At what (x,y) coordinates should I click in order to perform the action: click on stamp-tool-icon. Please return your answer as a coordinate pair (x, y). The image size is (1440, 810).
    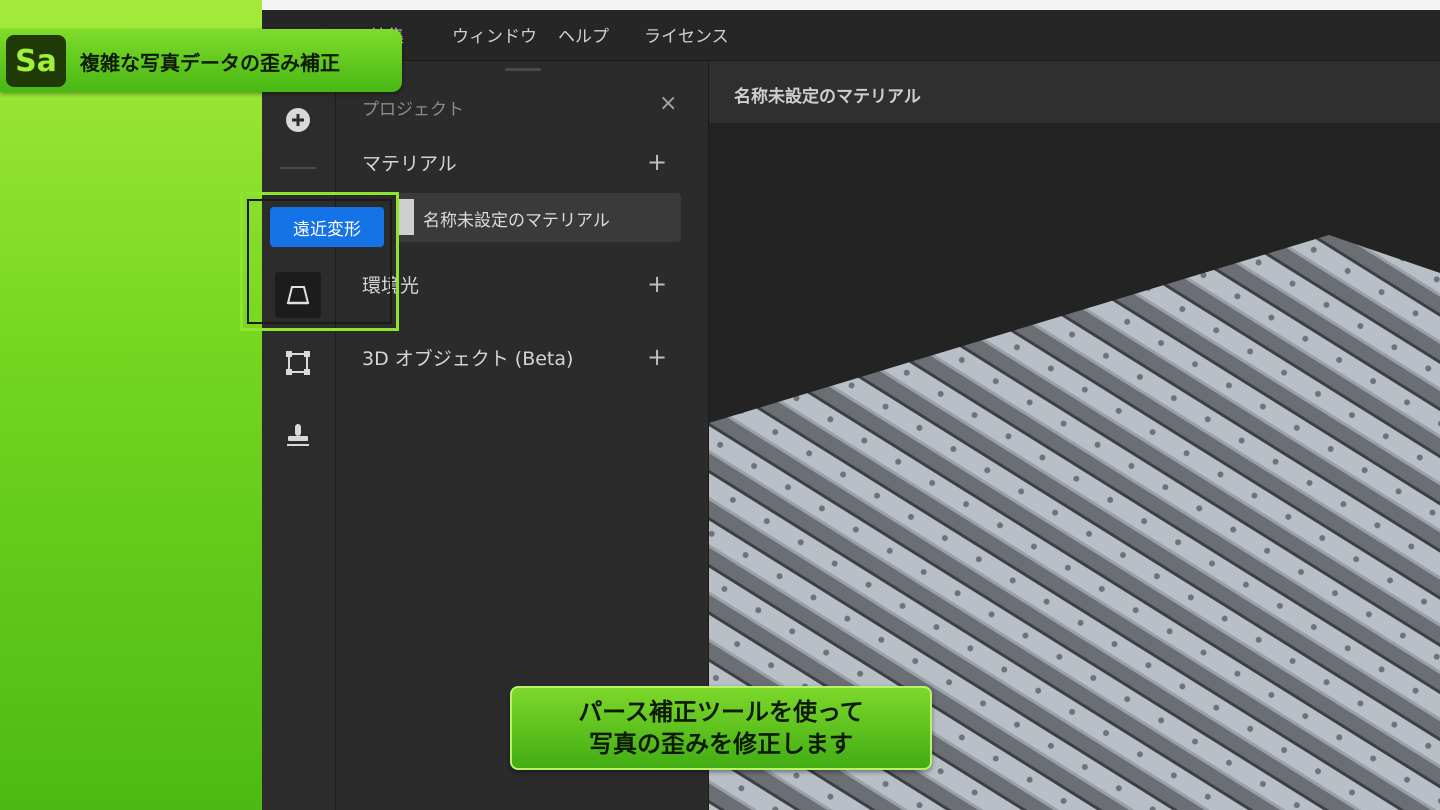
    Looking at the image, I should click on (298, 435).